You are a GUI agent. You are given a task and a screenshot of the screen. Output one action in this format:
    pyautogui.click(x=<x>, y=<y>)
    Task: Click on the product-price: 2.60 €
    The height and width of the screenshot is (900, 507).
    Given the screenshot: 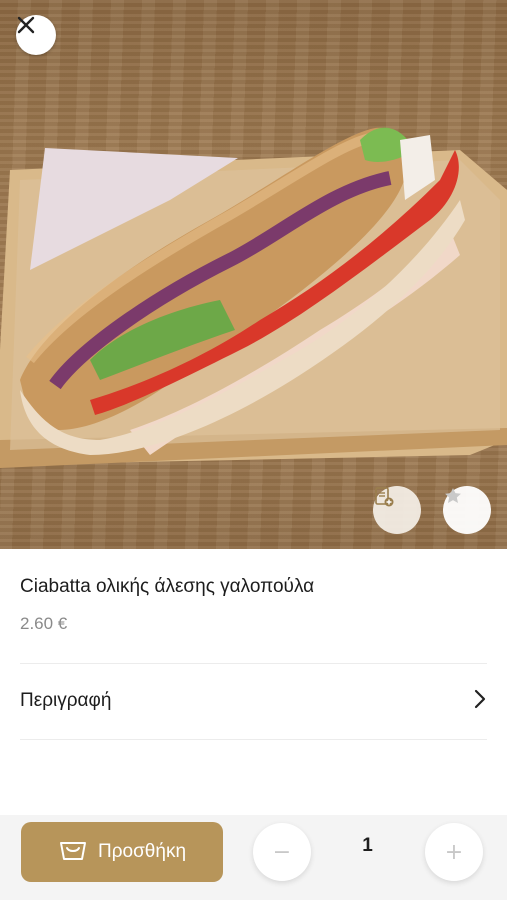 What is the action you would take?
    pyautogui.click(x=44, y=623)
    